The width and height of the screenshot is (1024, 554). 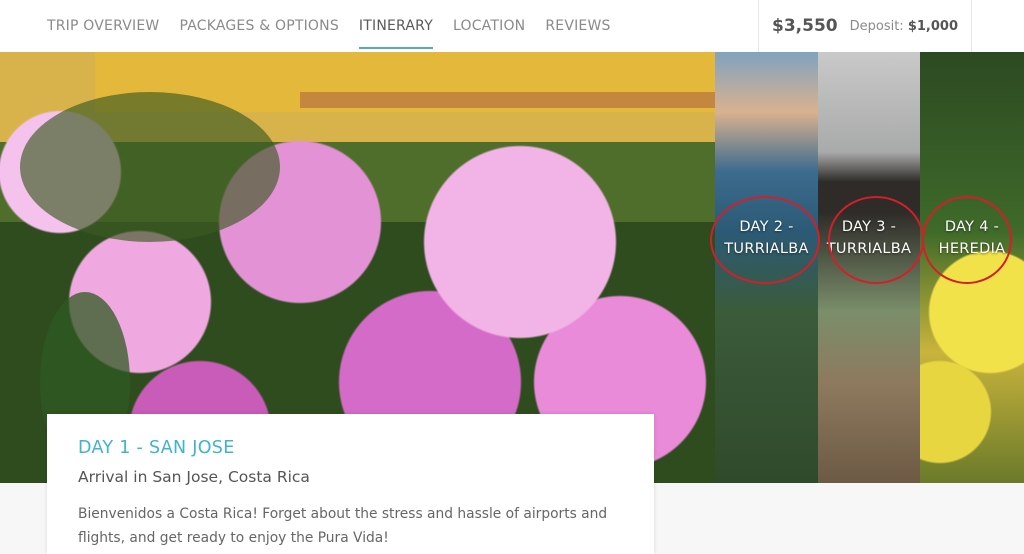 I want to click on trip-price: $3,550, so click(x=805, y=26).